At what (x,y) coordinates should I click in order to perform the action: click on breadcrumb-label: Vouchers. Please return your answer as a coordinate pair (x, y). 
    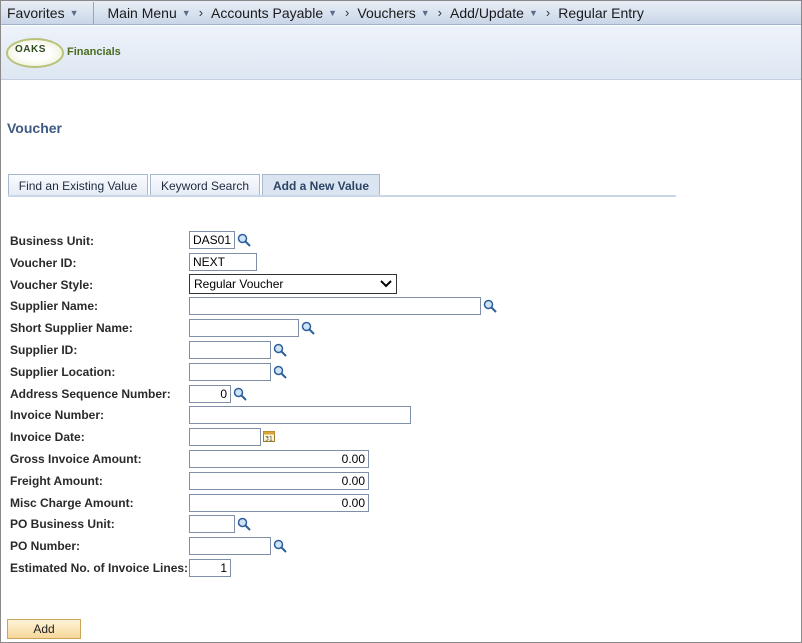
    Looking at the image, I should click on (386, 12).